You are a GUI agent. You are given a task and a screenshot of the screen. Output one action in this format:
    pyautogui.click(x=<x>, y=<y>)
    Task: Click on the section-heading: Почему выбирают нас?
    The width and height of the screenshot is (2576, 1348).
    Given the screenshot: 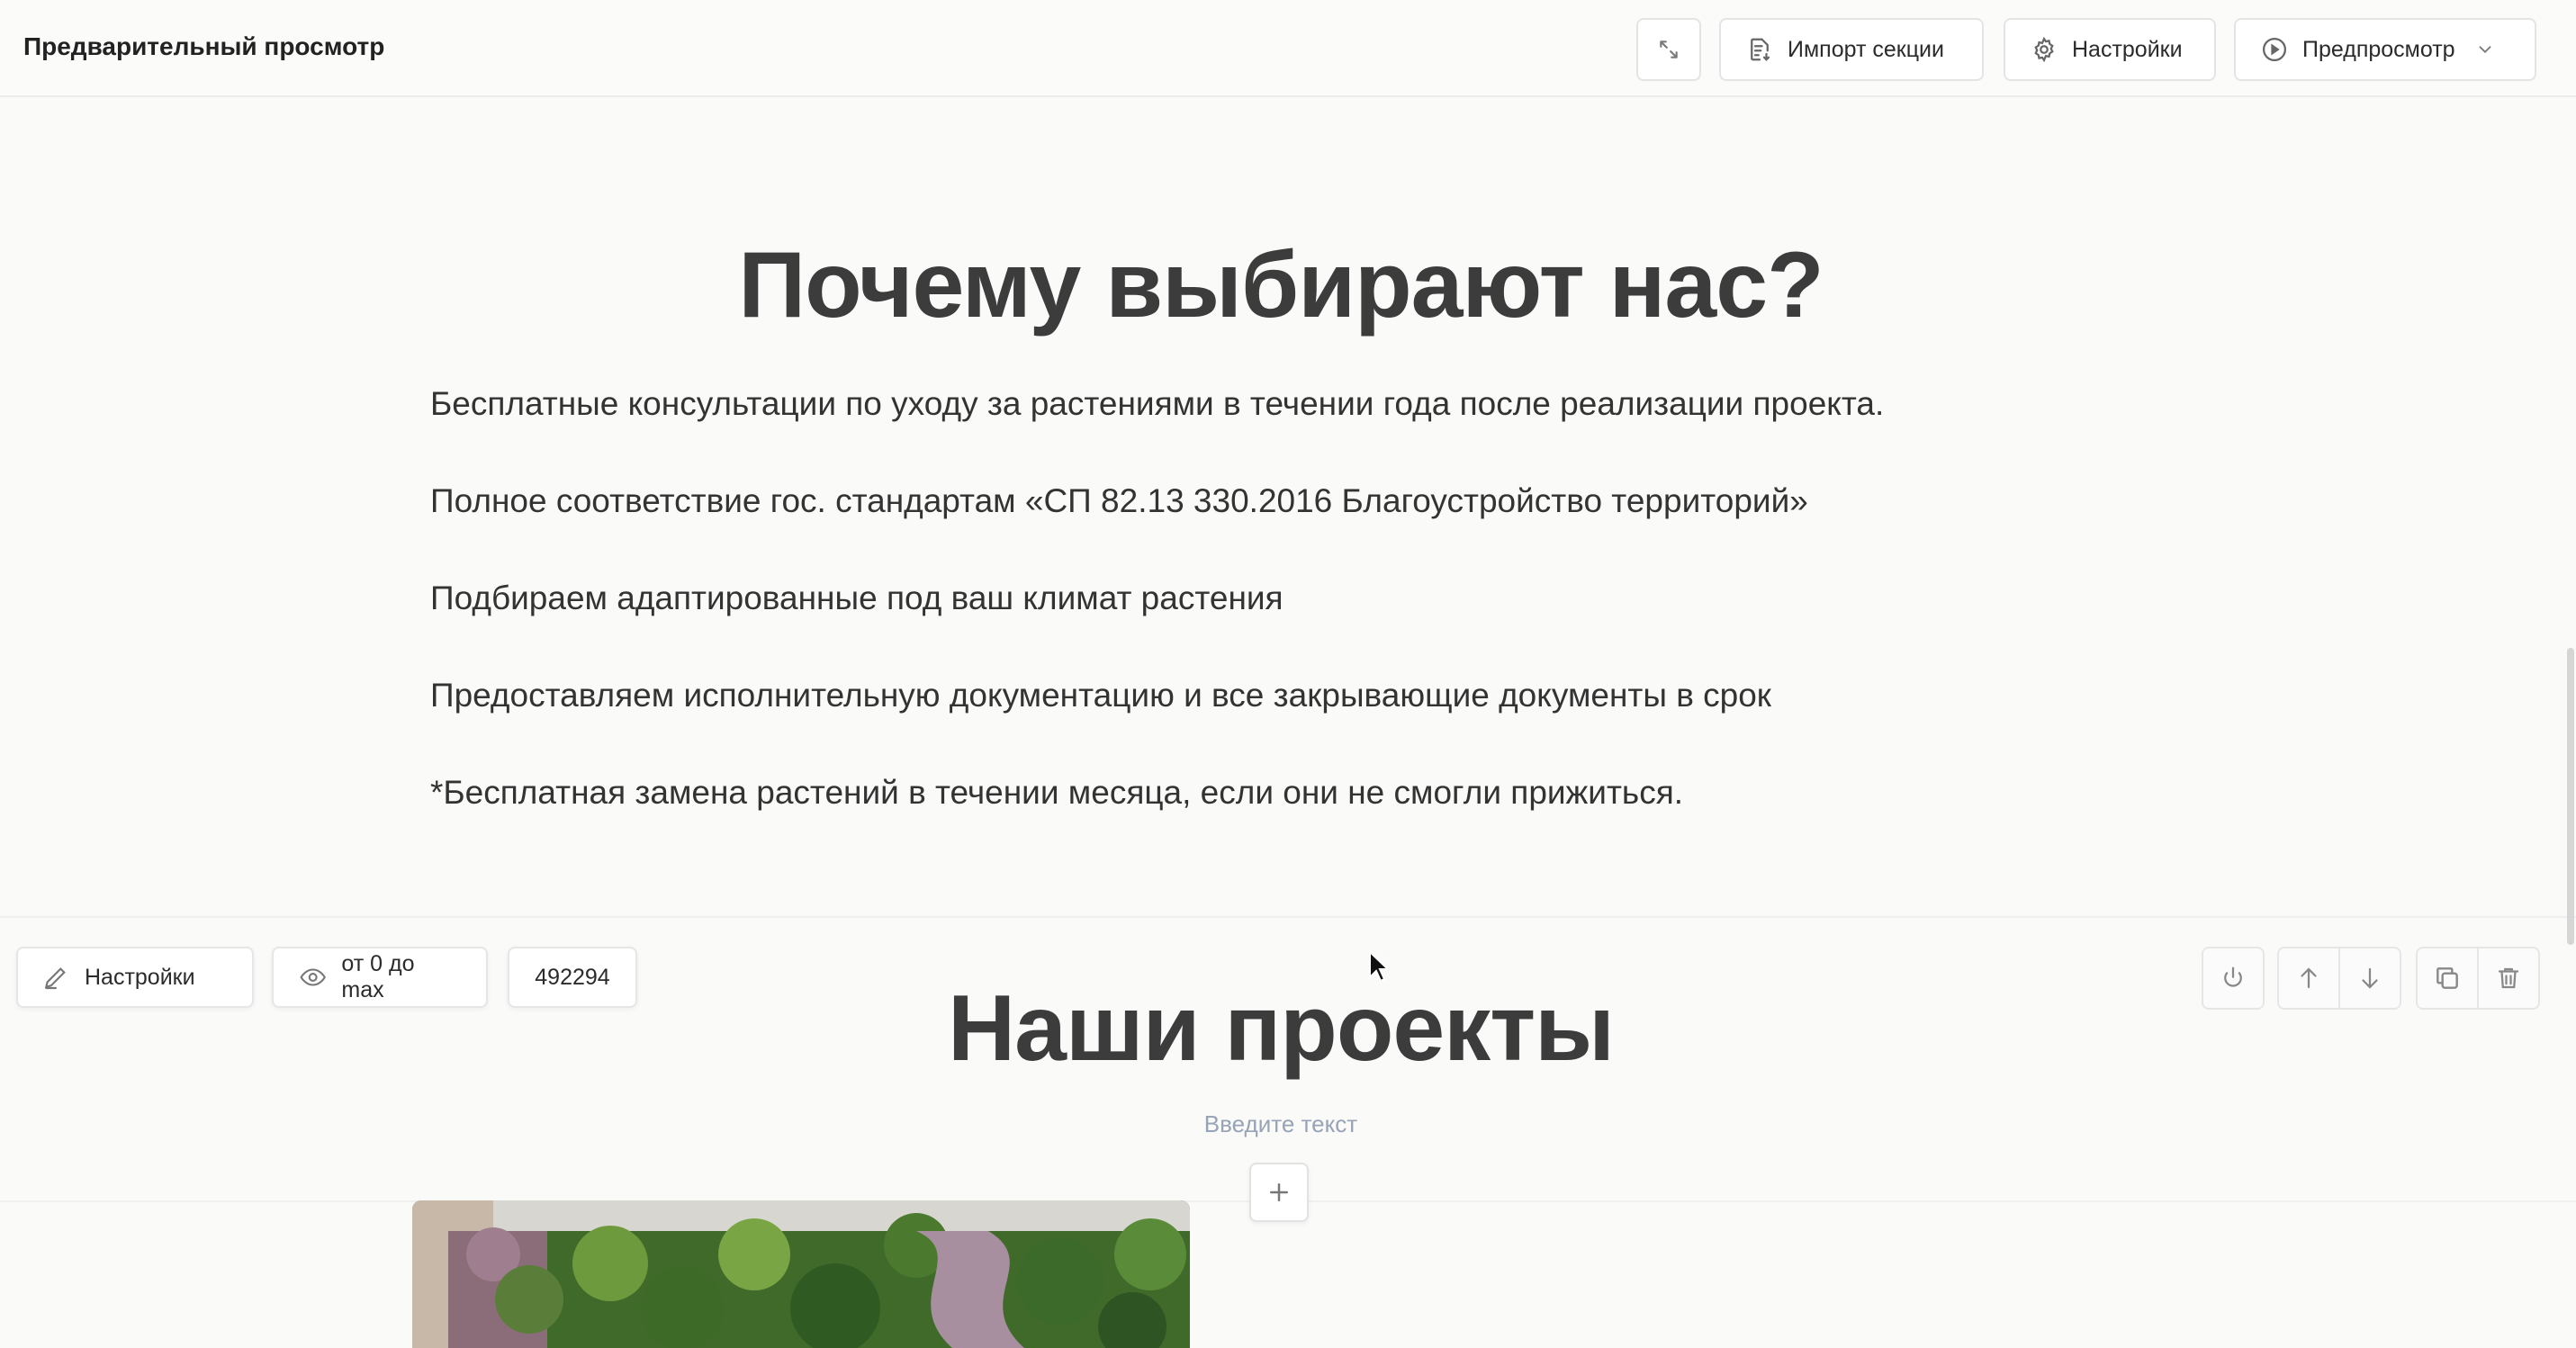 What is the action you would take?
    pyautogui.click(x=1281, y=285)
    